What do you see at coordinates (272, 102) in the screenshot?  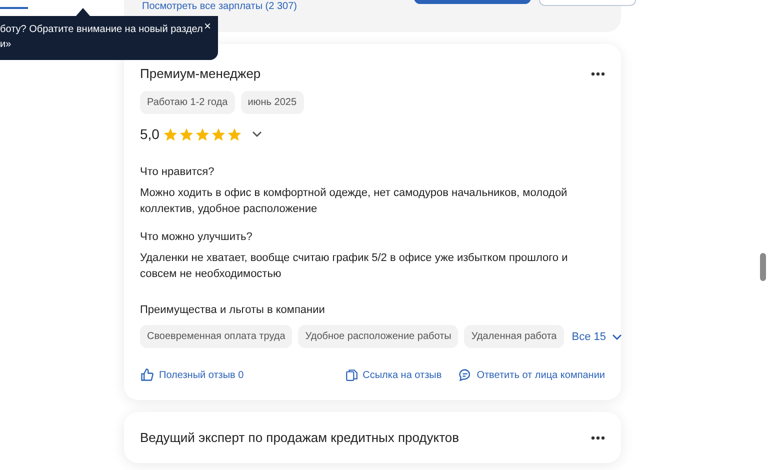 I see `review-tag: июнь 2025` at bounding box center [272, 102].